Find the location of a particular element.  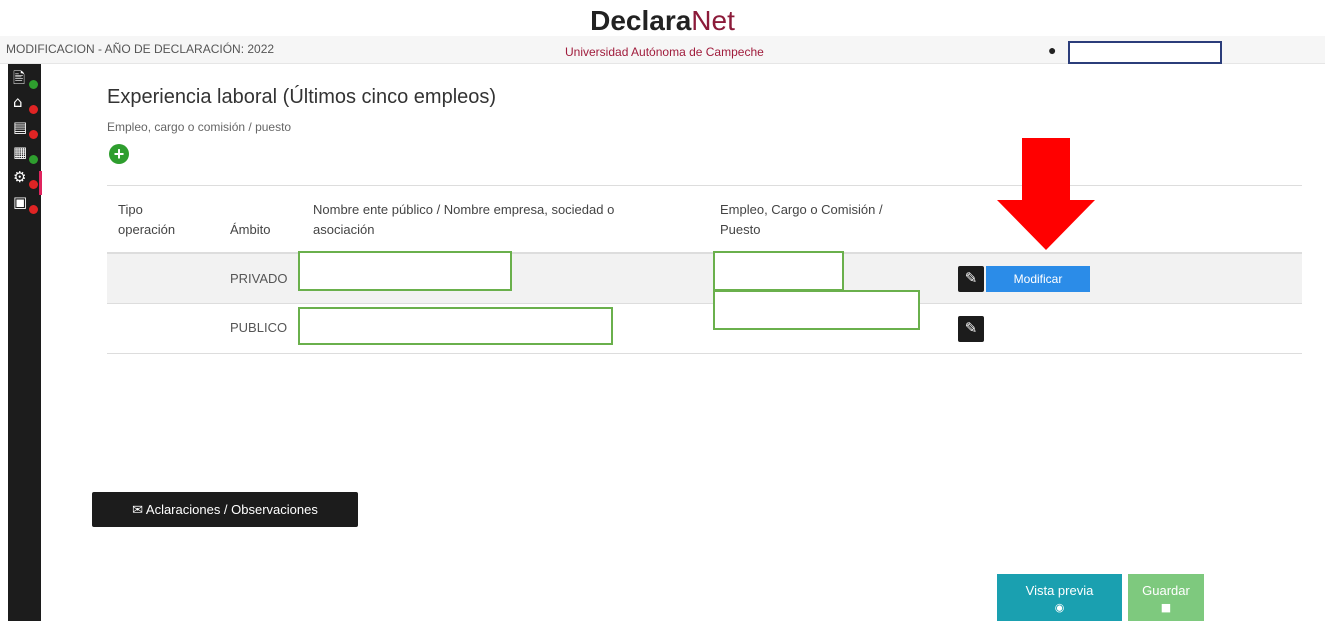

sidebar-item-income: ▣ is located at coordinates (24, 204).